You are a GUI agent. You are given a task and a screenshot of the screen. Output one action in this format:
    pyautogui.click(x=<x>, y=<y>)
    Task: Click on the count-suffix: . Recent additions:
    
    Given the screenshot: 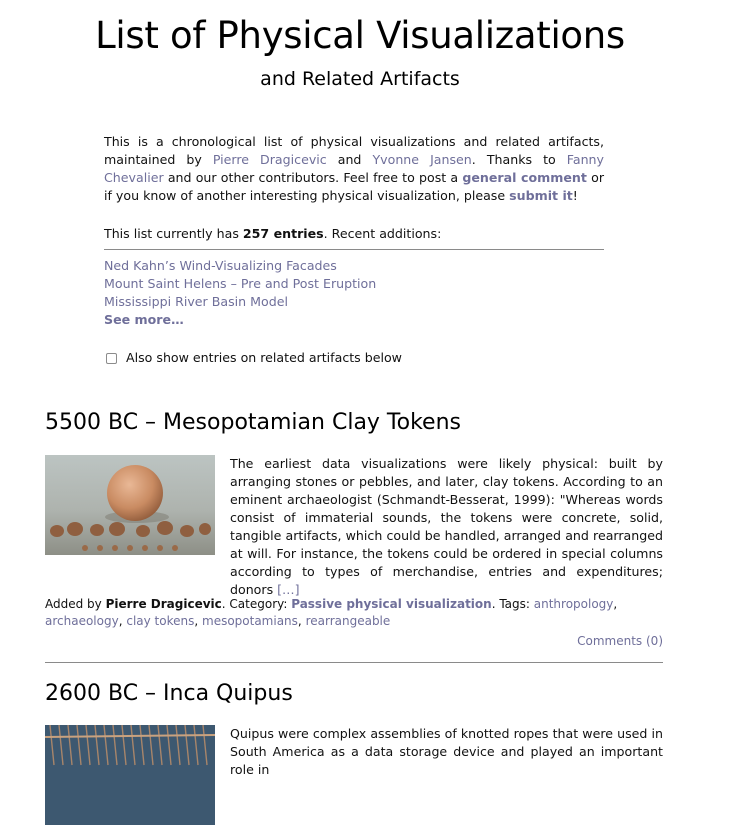 What is the action you would take?
    pyautogui.click(x=382, y=233)
    